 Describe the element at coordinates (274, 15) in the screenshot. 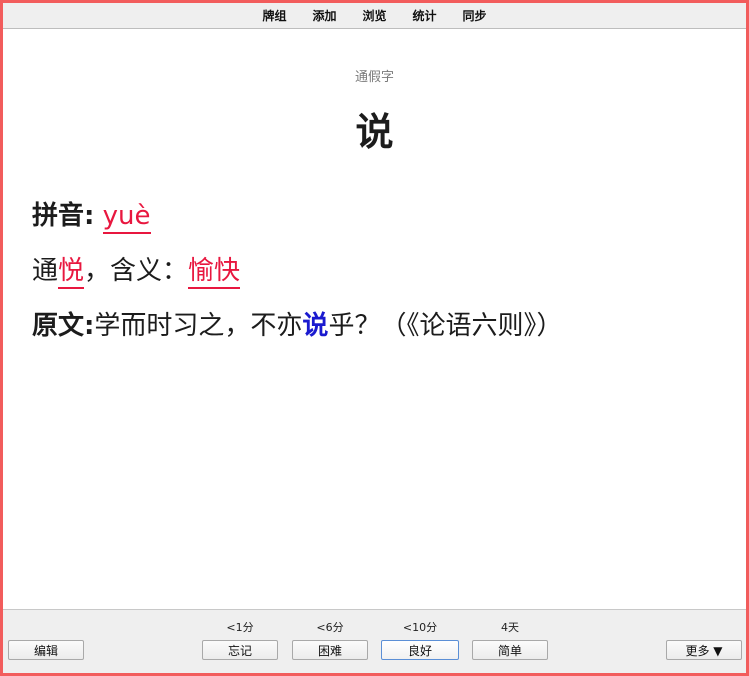

I see `menu-decks: 牌组` at that location.